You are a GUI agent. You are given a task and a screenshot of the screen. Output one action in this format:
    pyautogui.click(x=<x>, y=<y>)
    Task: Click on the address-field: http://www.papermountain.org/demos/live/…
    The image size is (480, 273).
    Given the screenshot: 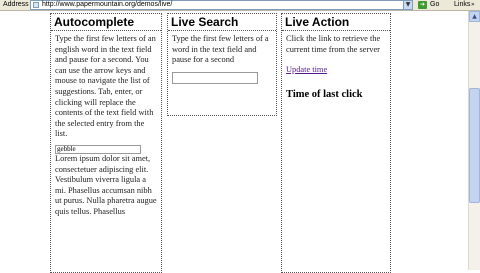 What is the action you would take?
    pyautogui.click(x=221, y=5)
    